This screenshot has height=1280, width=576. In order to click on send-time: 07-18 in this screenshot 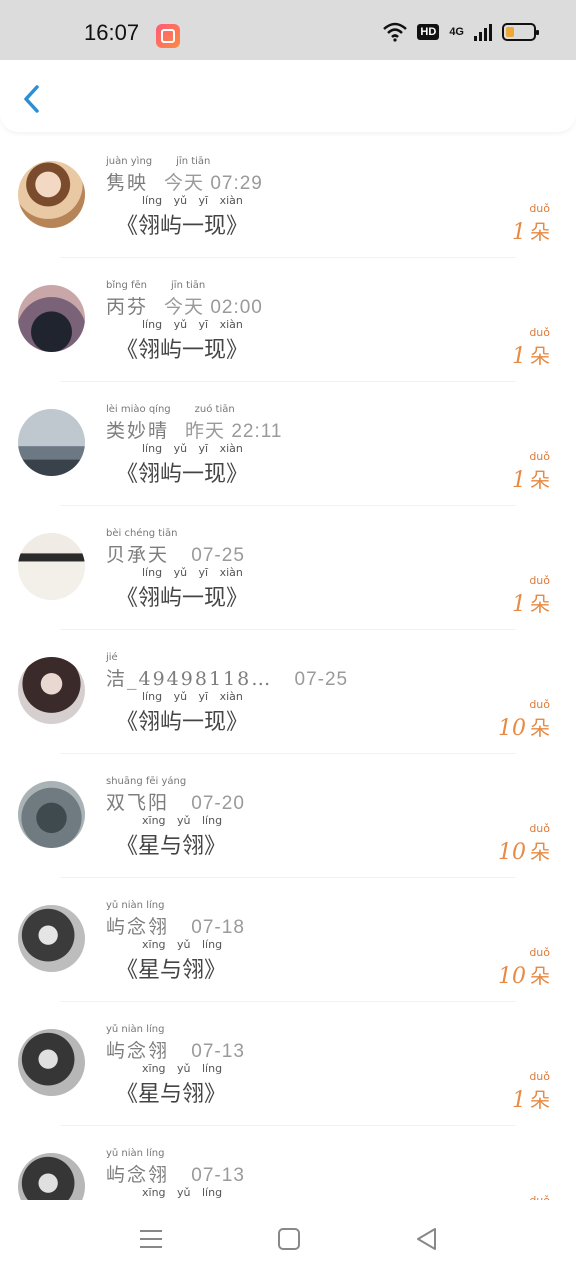, I will do `click(215, 927)`.